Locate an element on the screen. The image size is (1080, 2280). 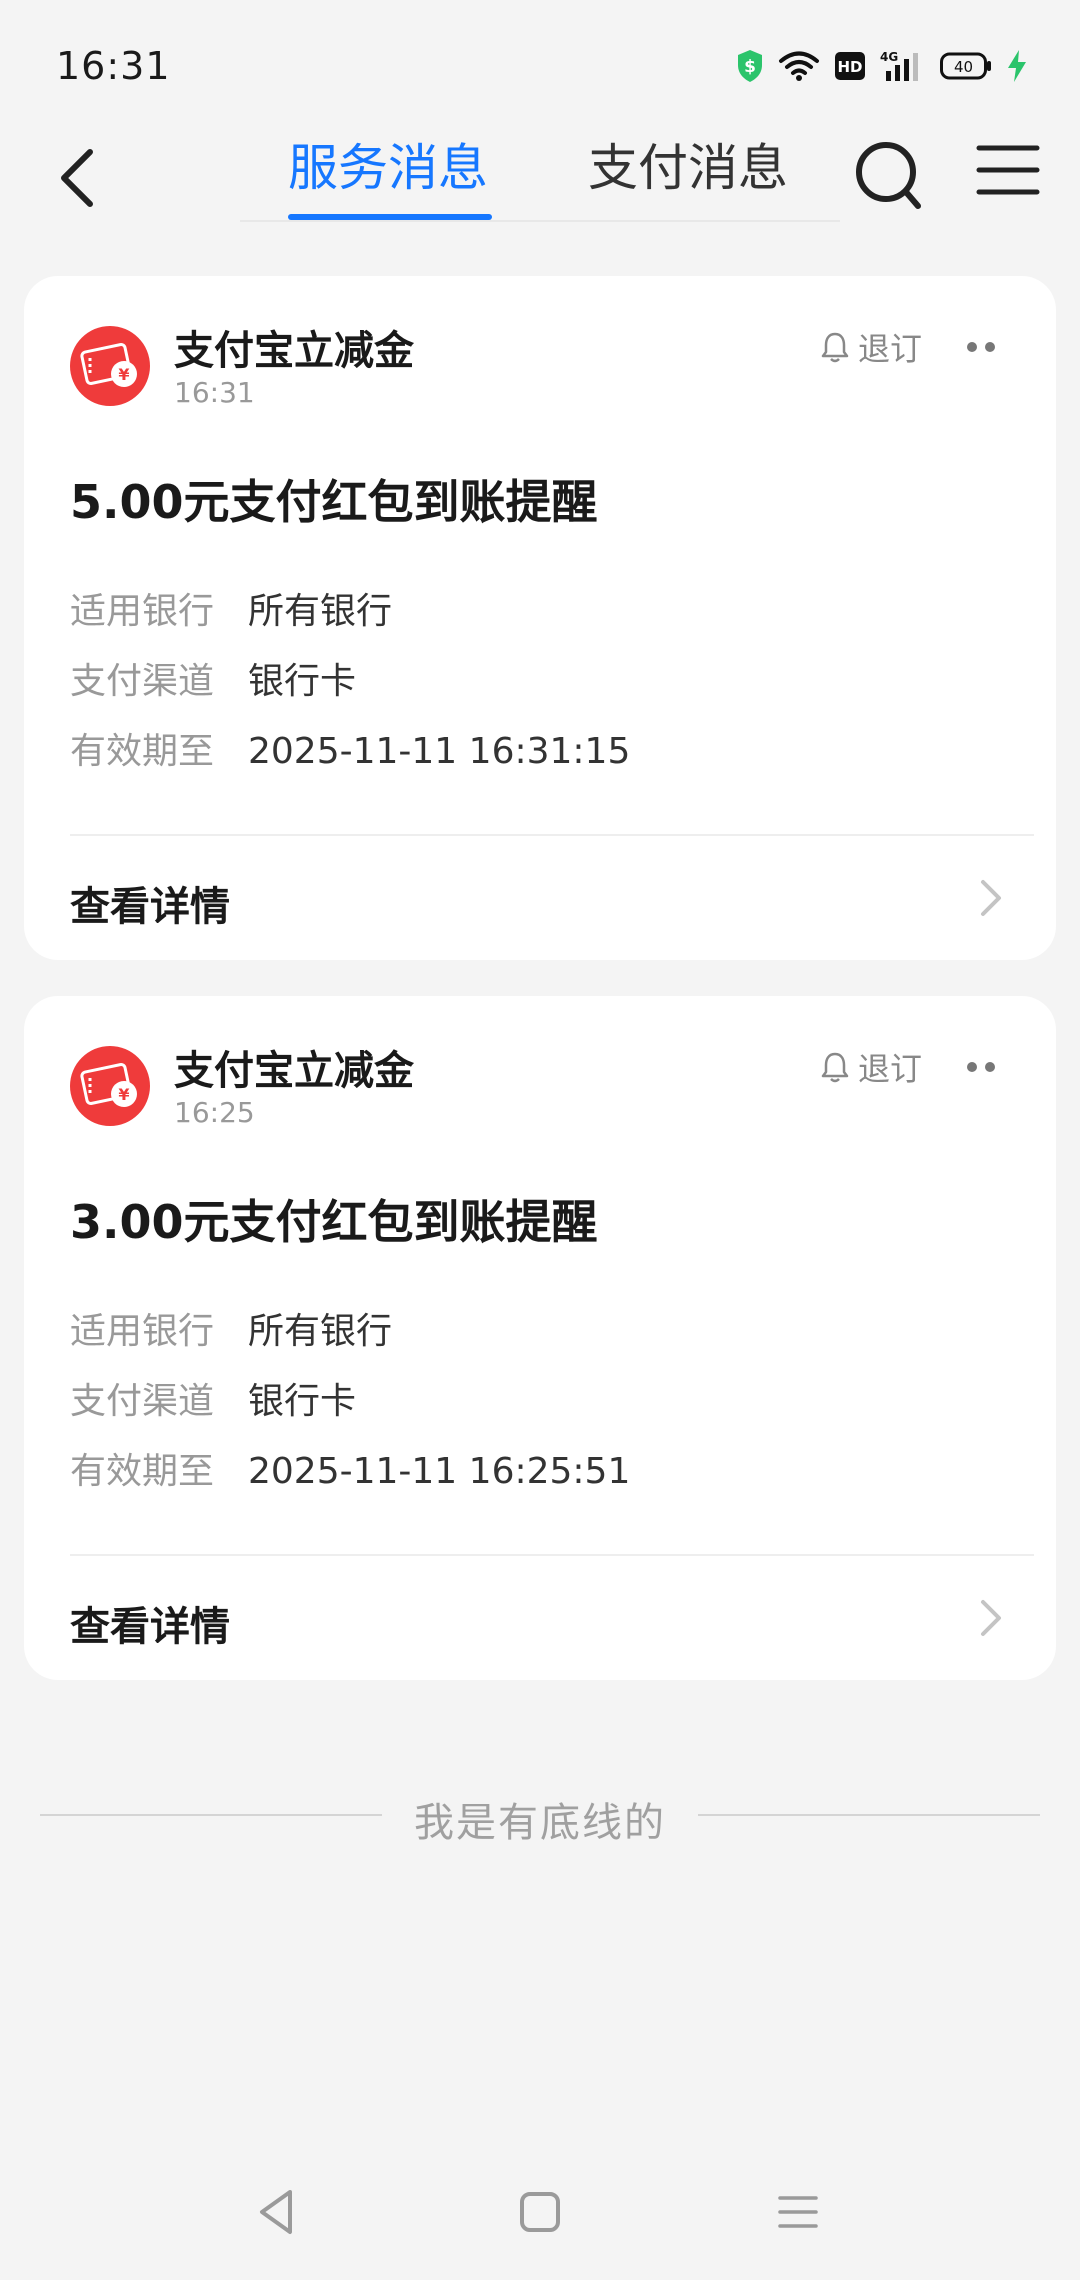
hd-icon: HD is located at coordinates (850, 66).